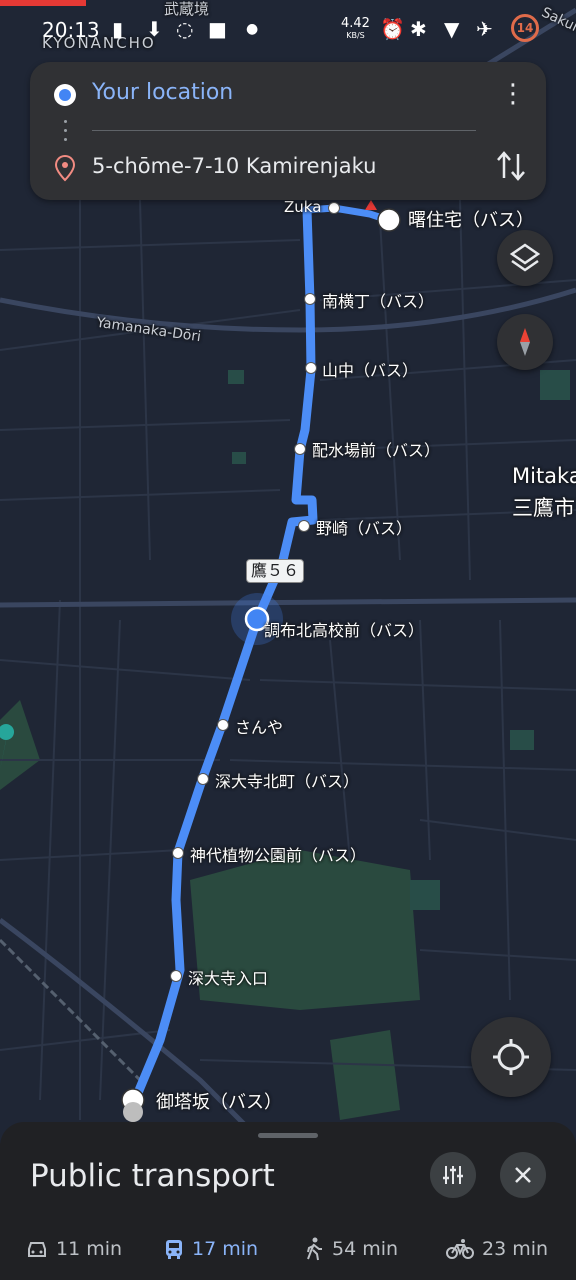 This screenshot has width=576, height=1280. What do you see at coordinates (152, 1176) in the screenshot?
I see `sheet-title: Public transport` at bounding box center [152, 1176].